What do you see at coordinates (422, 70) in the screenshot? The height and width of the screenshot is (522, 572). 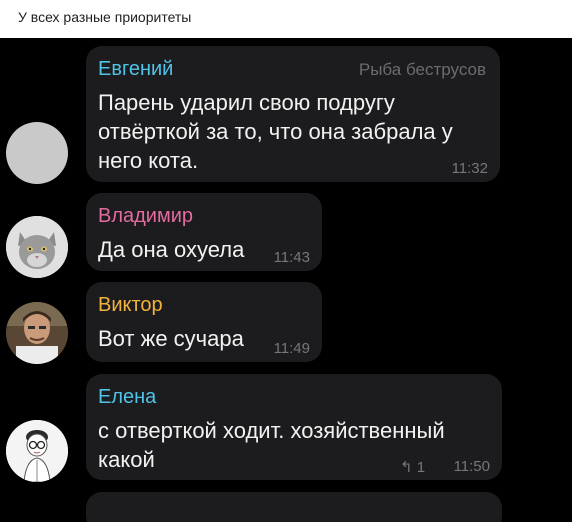 I see `forwarded-from-label: Рыба беструсов` at bounding box center [422, 70].